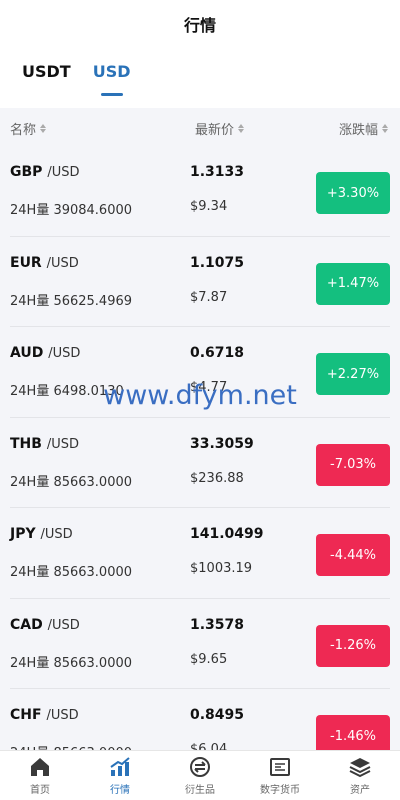  Describe the element at coordinates (67, 391) in the screenshot. I see `pair-volume: 24H量 6498.0130` at that location.